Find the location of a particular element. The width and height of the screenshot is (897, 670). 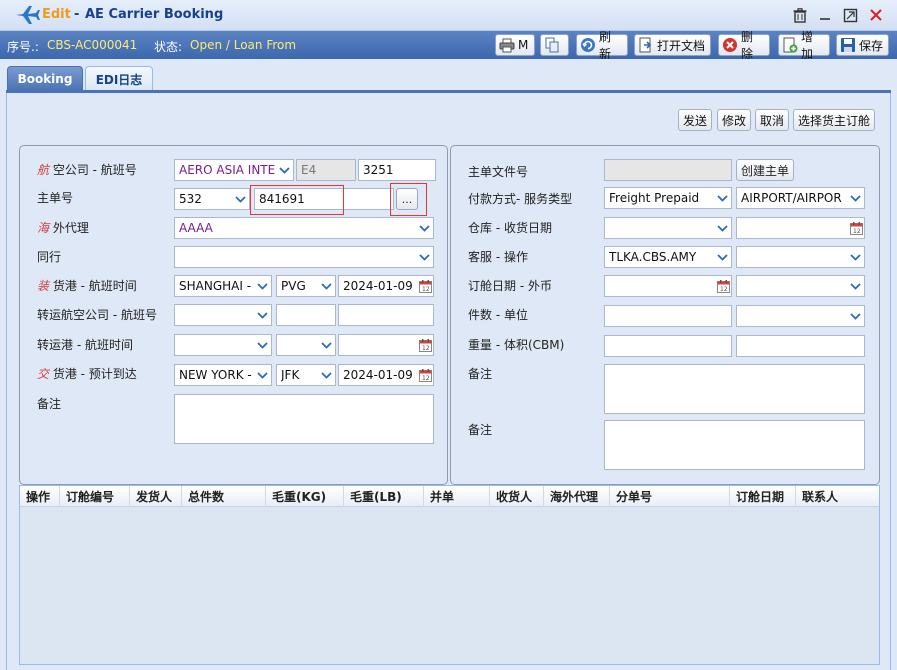

airline-select: AERO ASIA INTE is located at coordinates (234, 170).